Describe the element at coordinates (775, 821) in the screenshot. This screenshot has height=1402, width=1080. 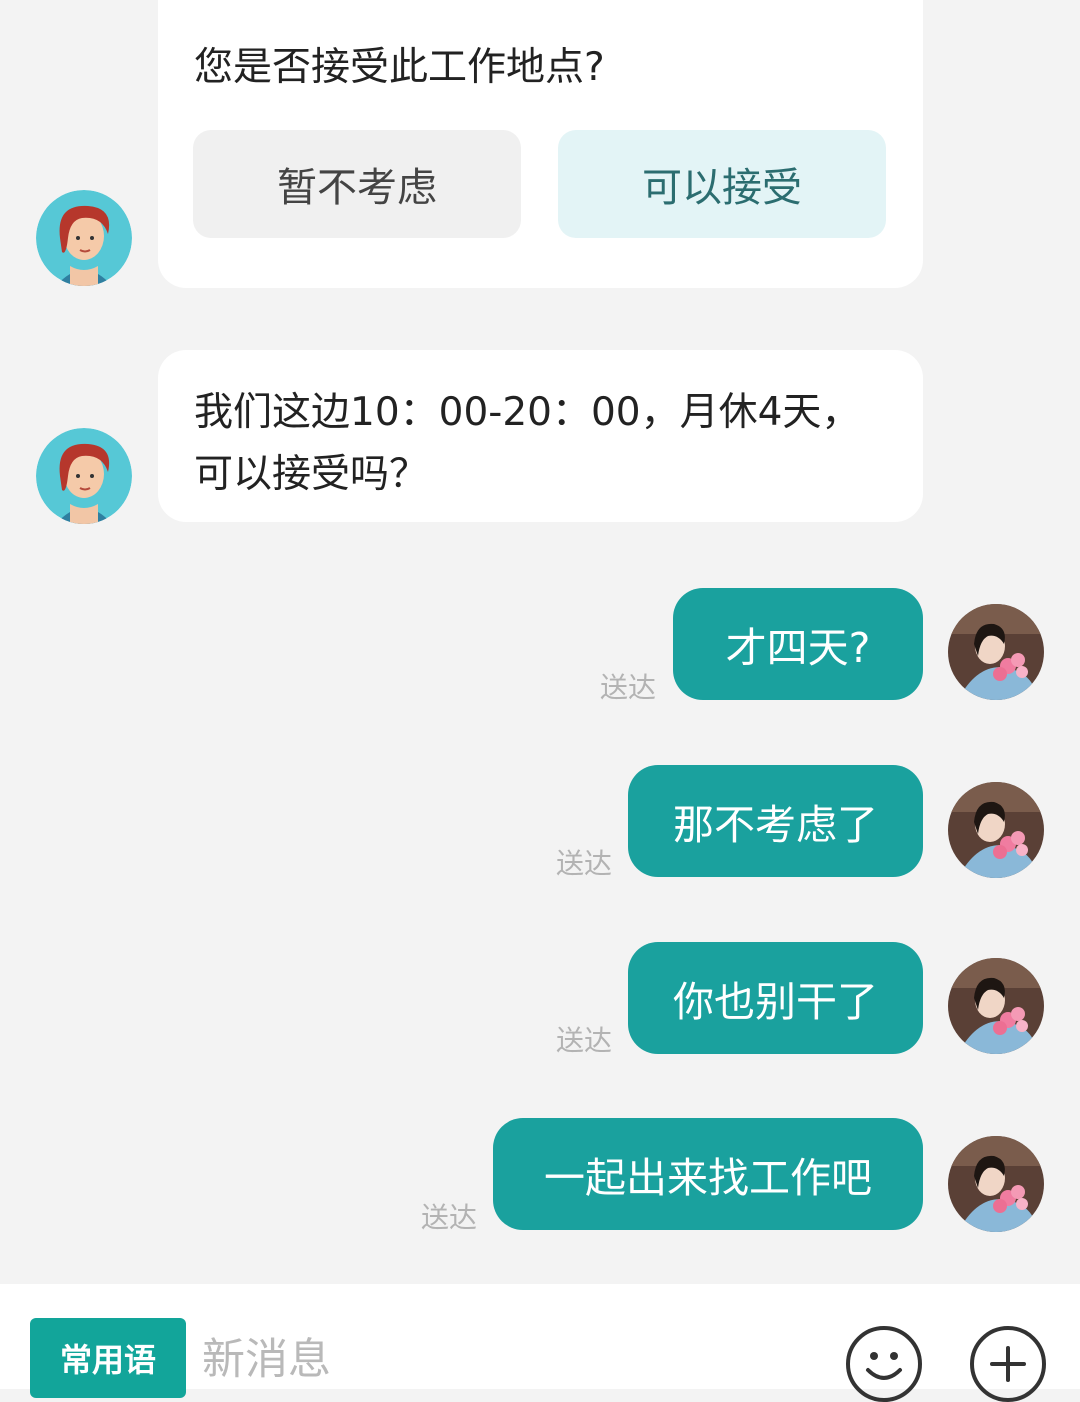
I see `user-message-bubble: 那不考虑了` at that location.